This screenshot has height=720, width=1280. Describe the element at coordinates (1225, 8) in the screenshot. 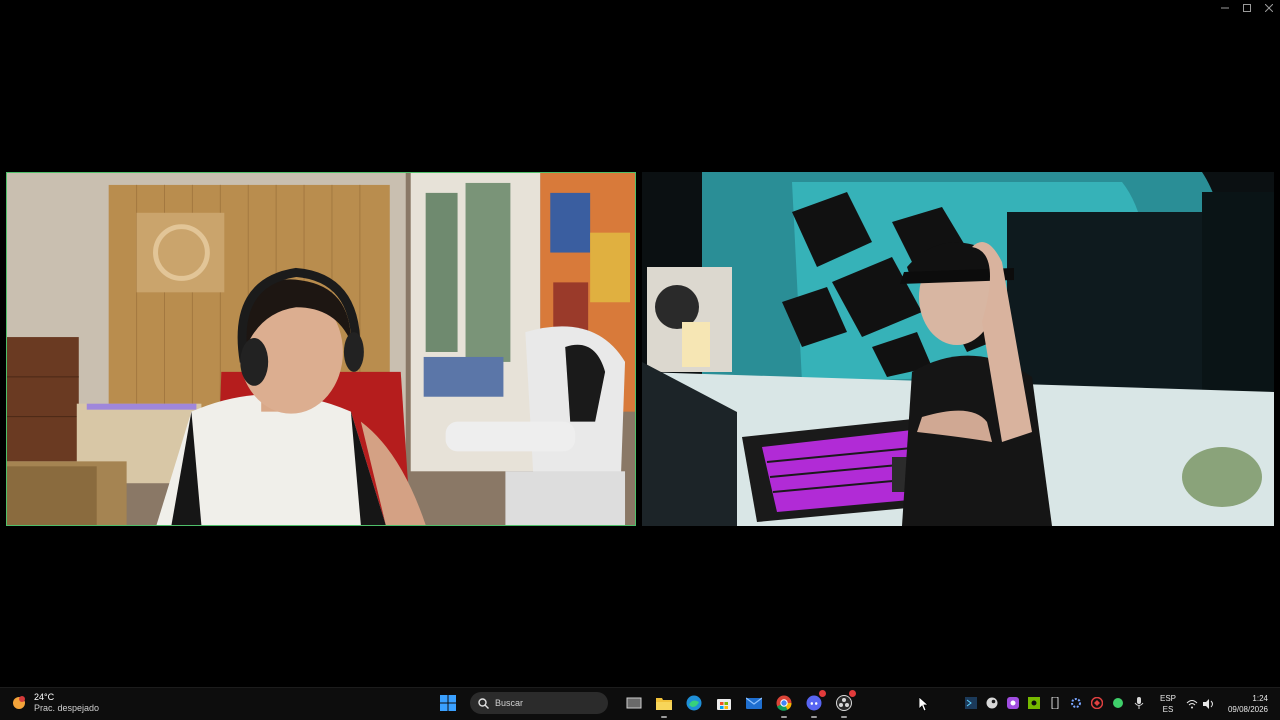

I see `minimize-icon` at that location.